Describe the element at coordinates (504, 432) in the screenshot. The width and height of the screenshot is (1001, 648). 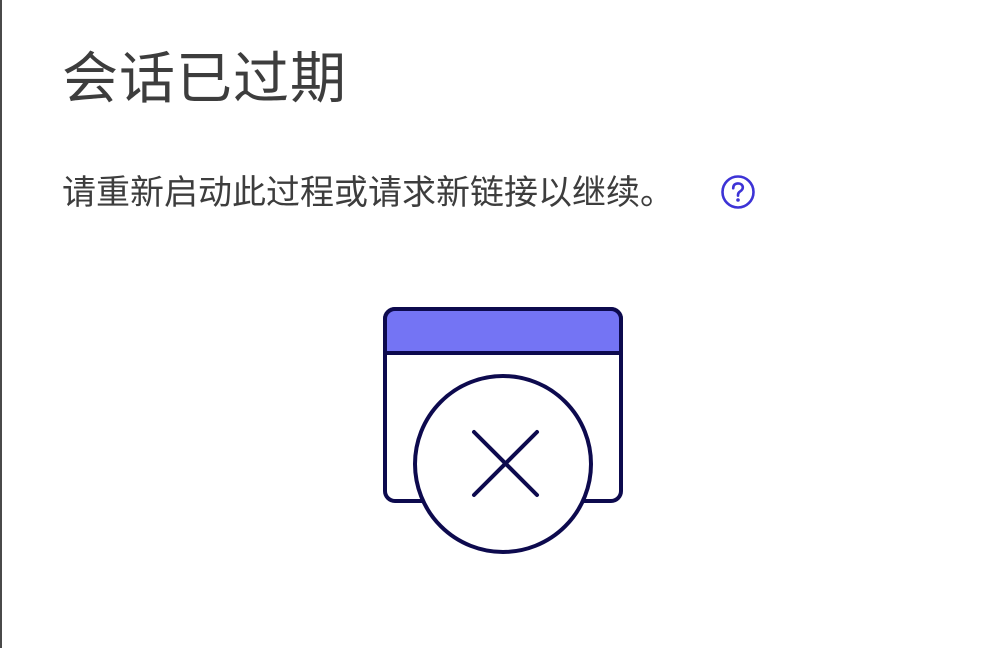
I see `expired-window-x-icon` at that location.